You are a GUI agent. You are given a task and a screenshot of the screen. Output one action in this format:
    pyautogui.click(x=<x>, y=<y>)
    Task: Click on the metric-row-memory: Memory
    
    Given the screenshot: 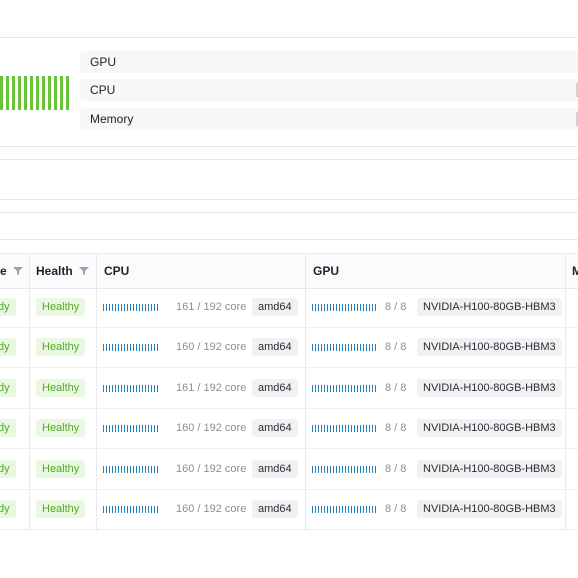 What is the action you would take?
    pyautogui.click(x=329, y=119)
    